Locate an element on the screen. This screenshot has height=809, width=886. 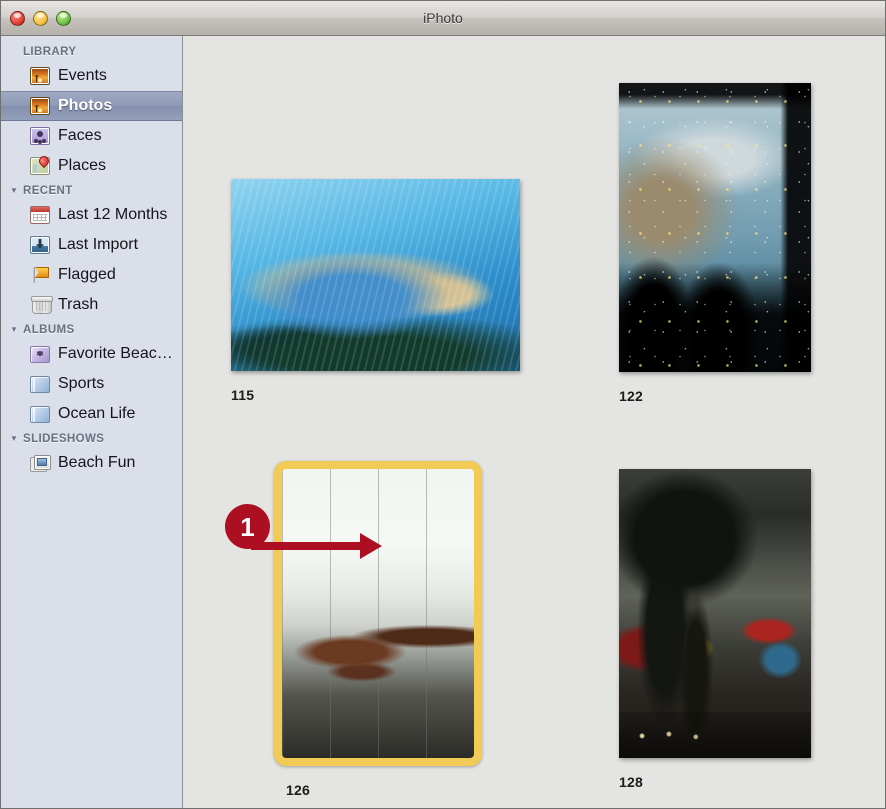
sidebar-section-title: LIBRARY is located at coordinates (50, 52).